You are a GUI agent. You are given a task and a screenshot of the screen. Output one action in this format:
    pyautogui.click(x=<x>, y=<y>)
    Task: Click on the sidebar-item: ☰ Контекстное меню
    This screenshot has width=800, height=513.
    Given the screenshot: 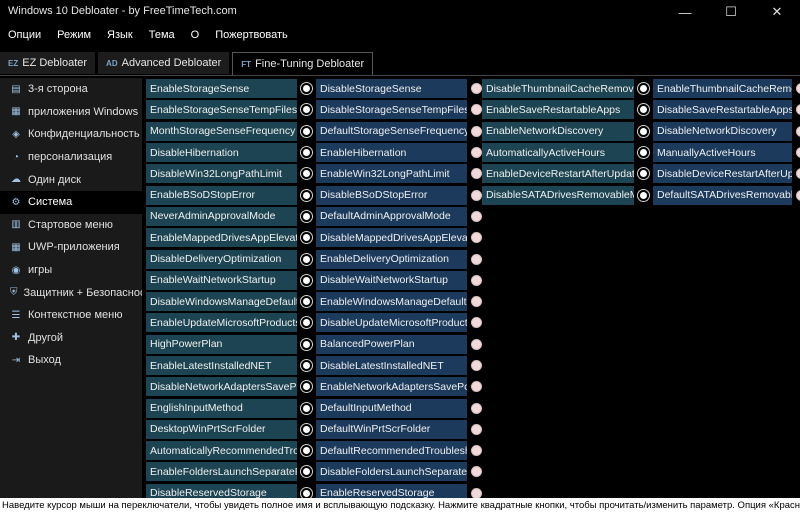 What is the action you would take?
    pyautogui.click(x=71, y=315)
    